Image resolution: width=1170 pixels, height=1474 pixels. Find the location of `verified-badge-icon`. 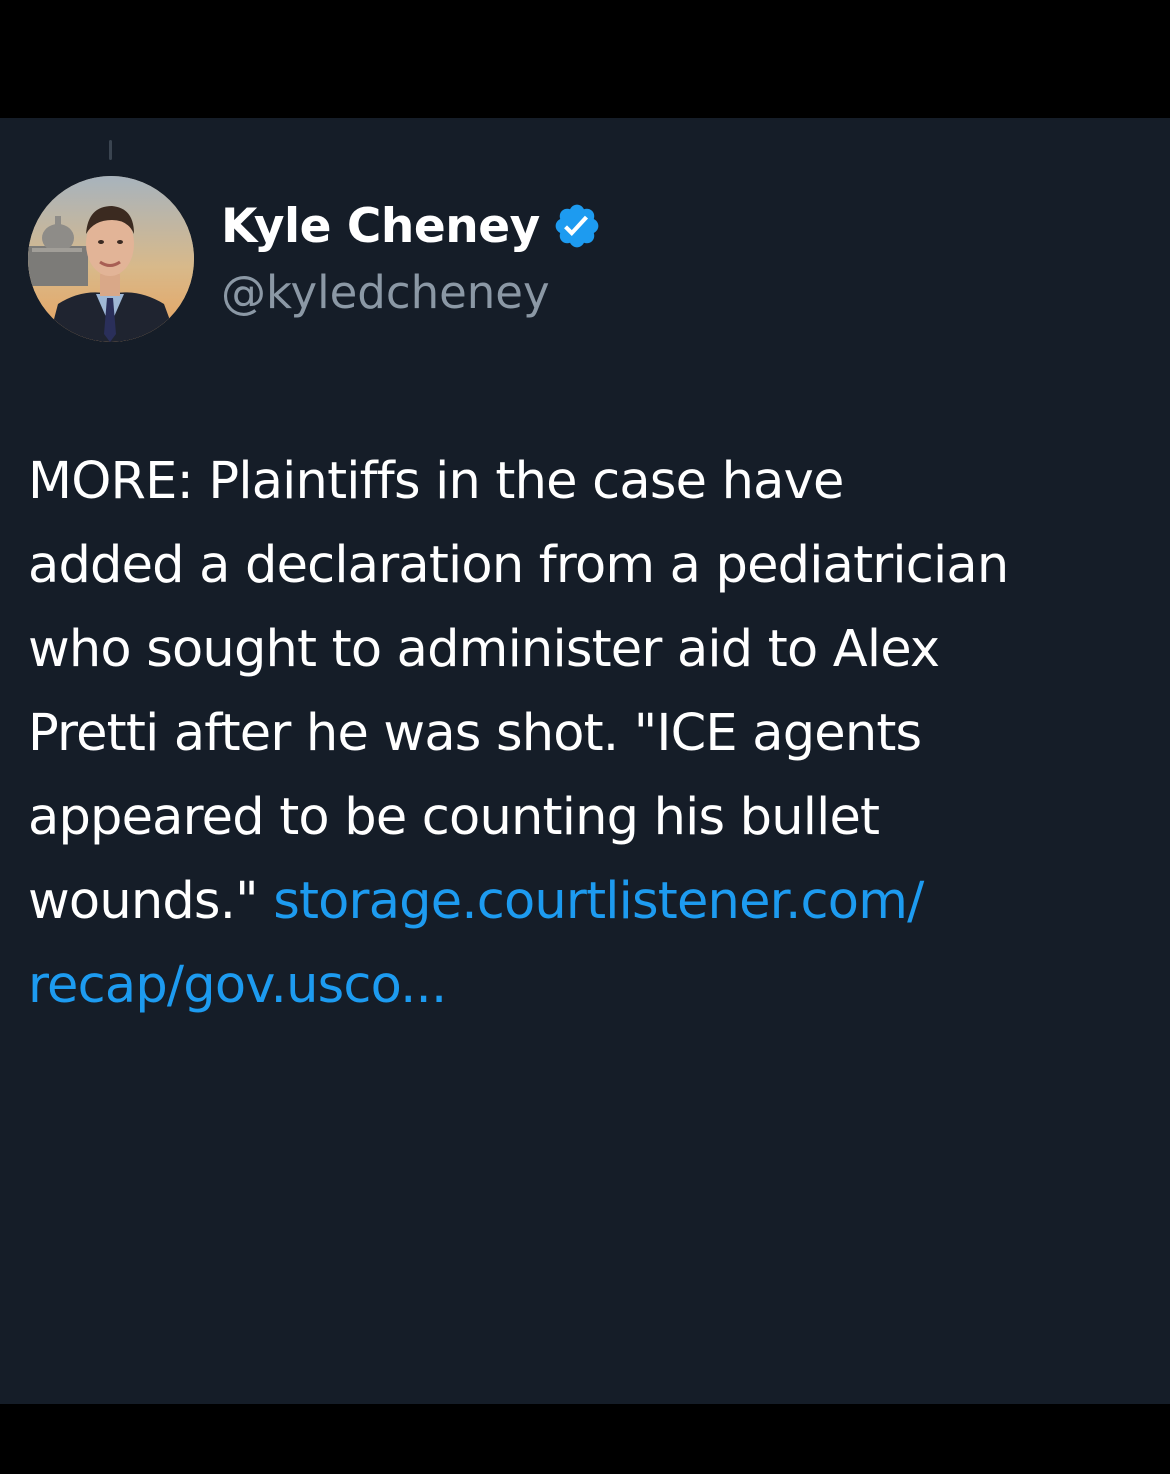

verified-badge-icon is located at coordinates (577, 226).